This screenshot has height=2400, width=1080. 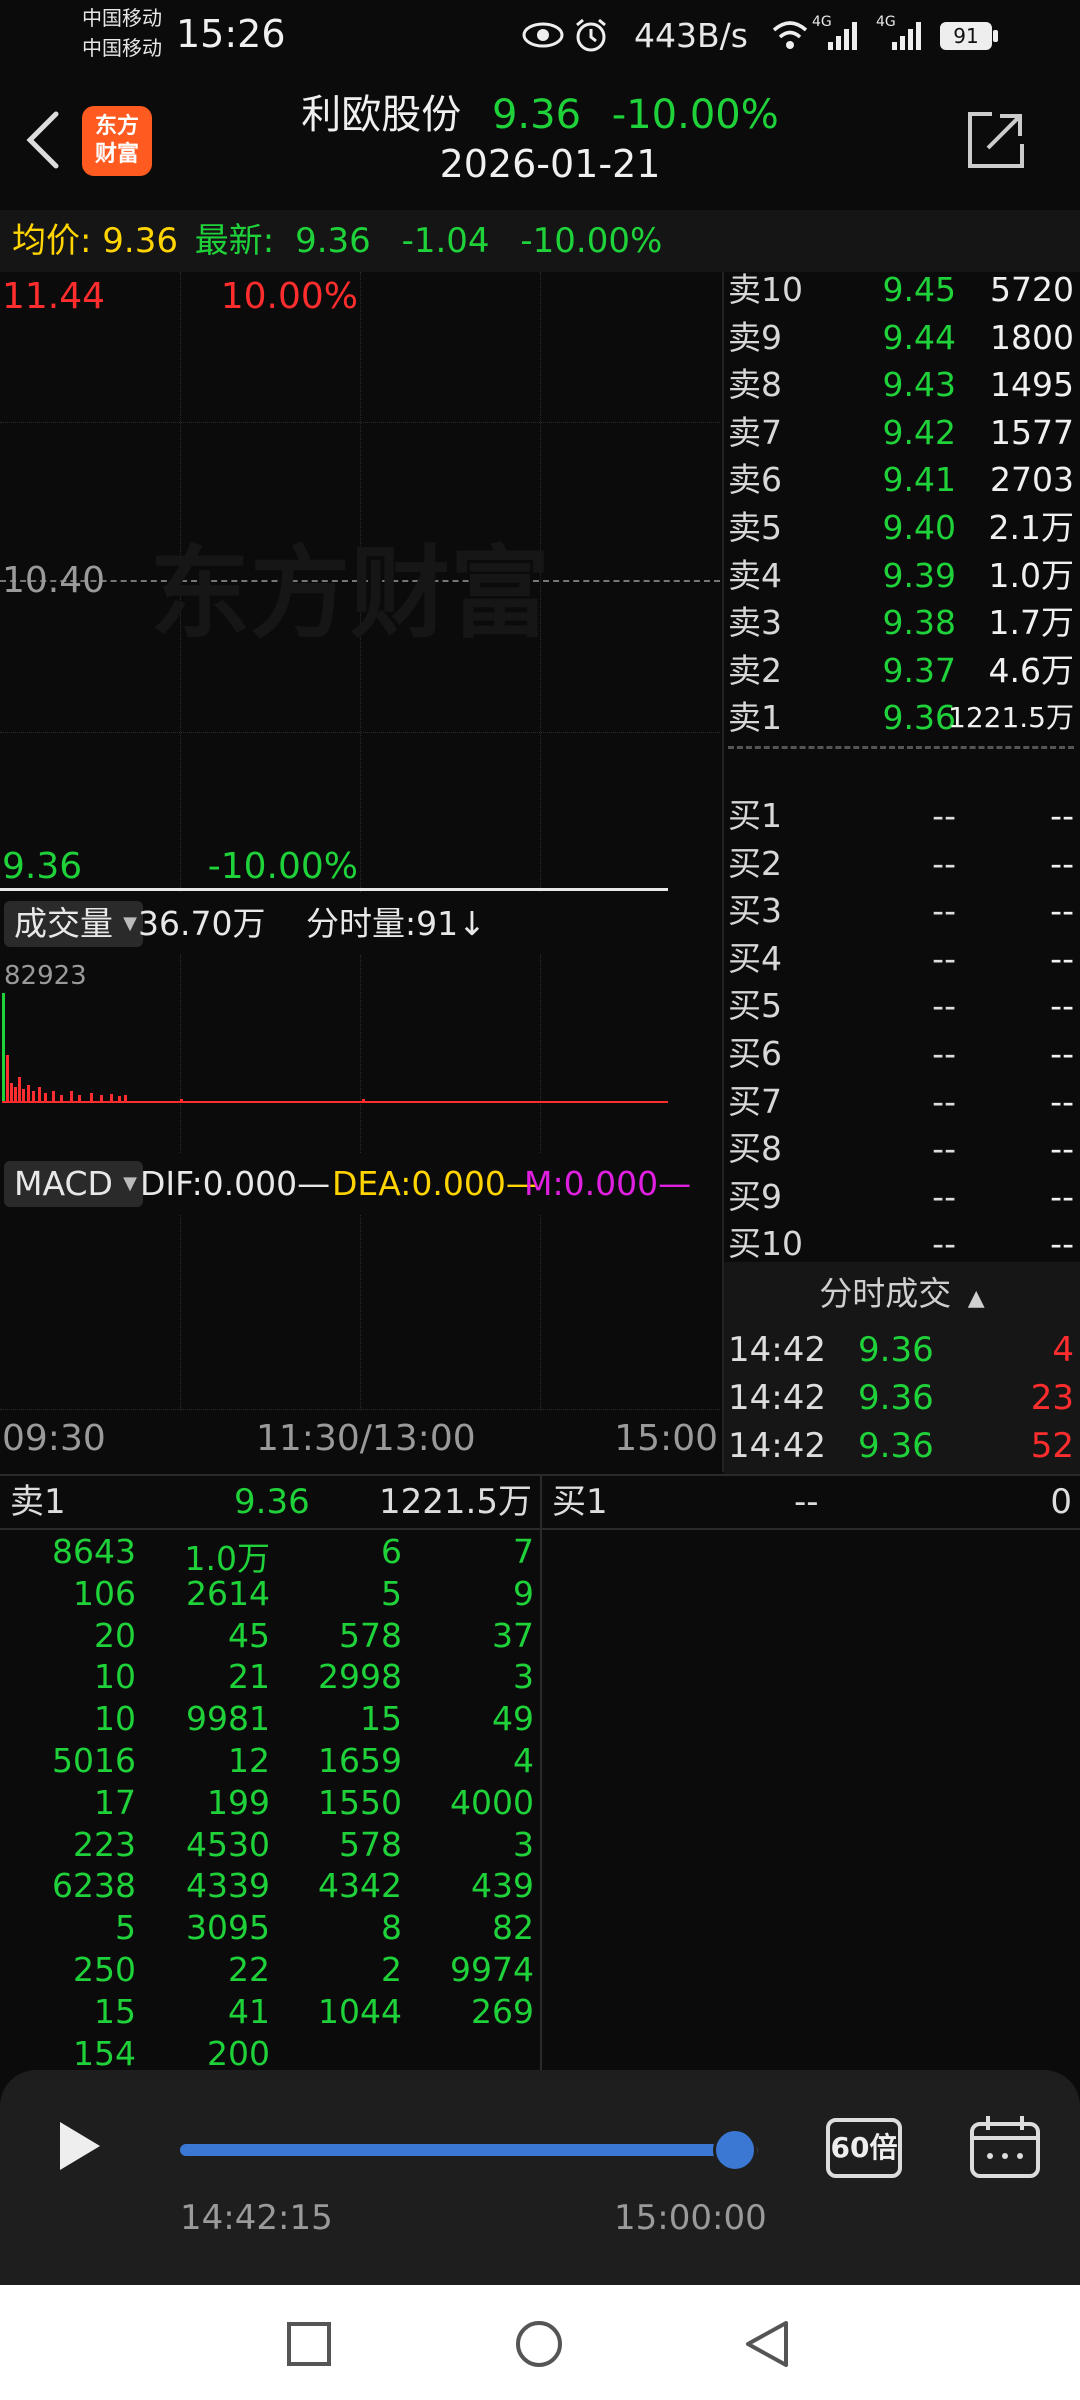 I want to click on queue-buy-vol: 0, so click(x=1061, y=1502).